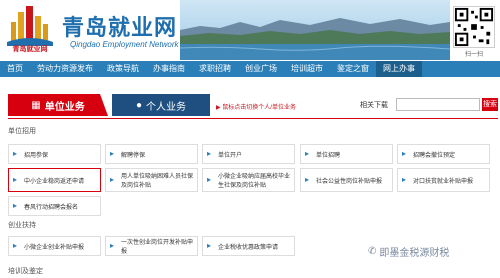 The image size is (500, 278). What do you see at coordinates (64, 107) in the screenshot?
I see `tab-unit-label: 单位业务` at bounding box center [64, 107].